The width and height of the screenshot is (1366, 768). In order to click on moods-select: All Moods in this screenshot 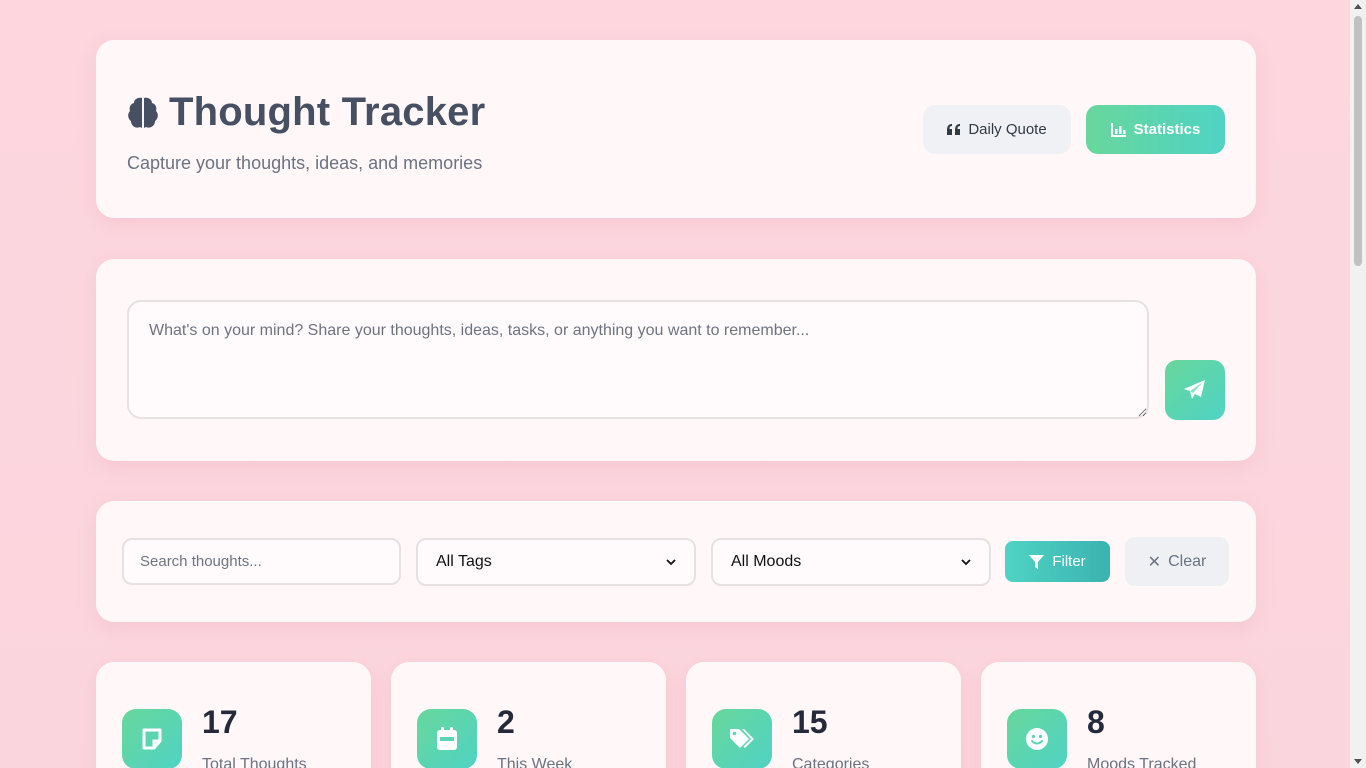, I will do `click(851, 562)`.